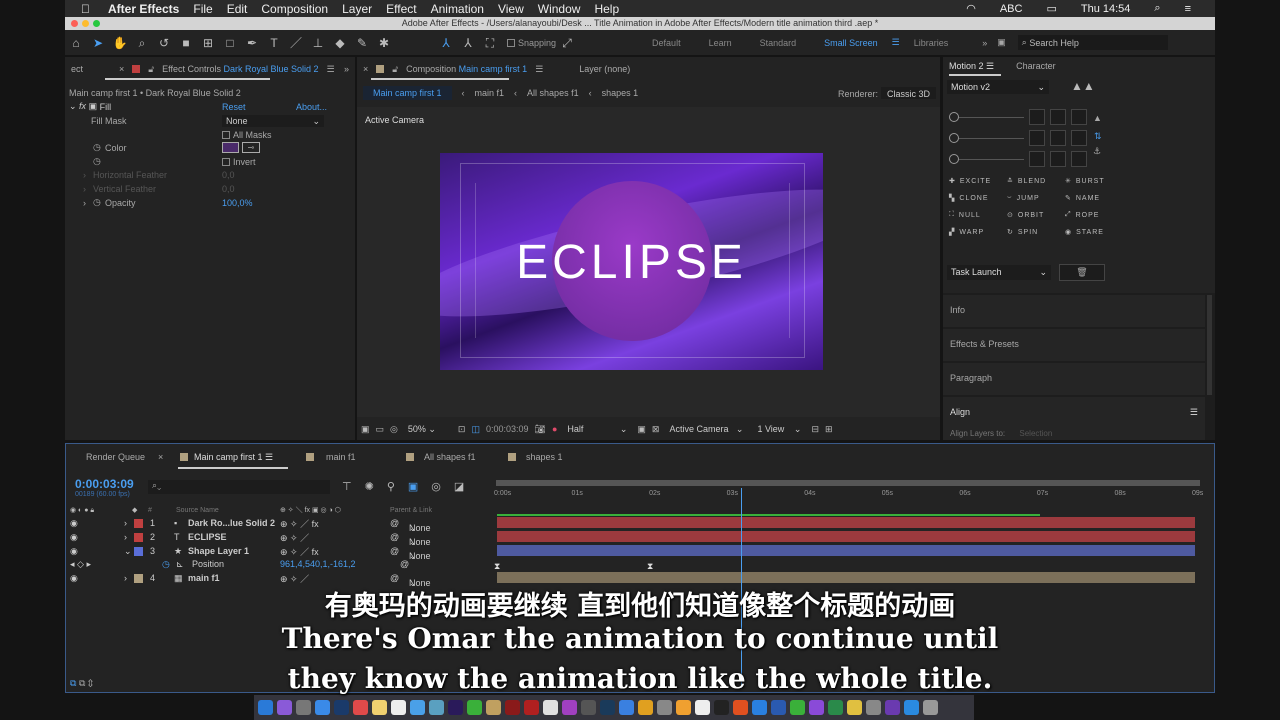  Describe the element at coordinates (720, 43) in the screenshot. I see `workspace-learn: Learn` at that location.